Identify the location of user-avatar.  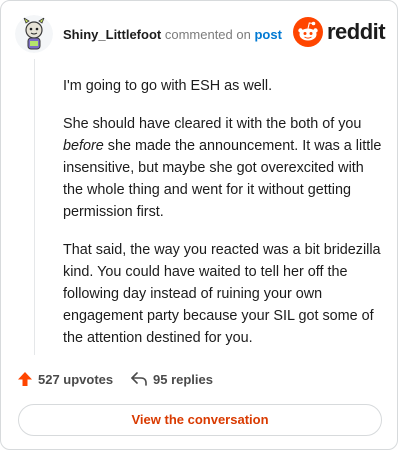
(34, 34).